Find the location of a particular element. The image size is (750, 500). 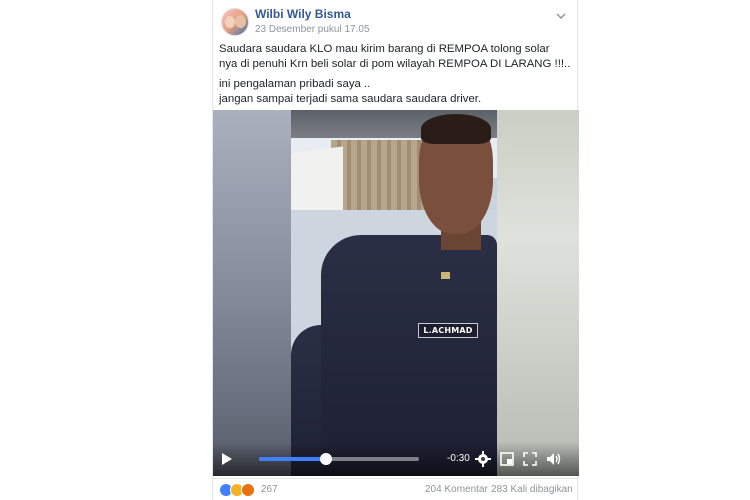

progress-knob is located at coordinates (326, 459).